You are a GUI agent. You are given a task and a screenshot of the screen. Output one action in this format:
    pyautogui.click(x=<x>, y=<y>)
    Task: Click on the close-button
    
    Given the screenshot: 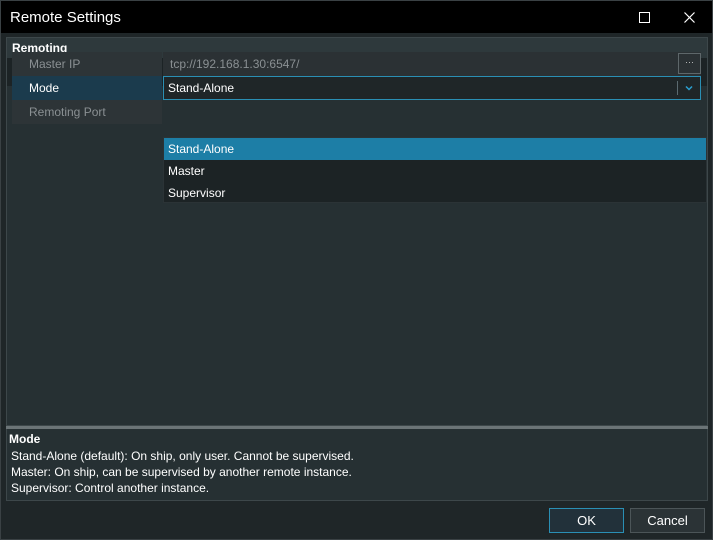 What is the action you would take?
    pyautogui.click(x=689, y=17)
    